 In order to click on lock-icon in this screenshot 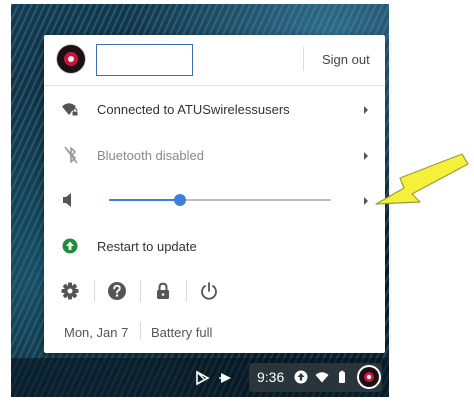, I will do `click(163, 291)`.